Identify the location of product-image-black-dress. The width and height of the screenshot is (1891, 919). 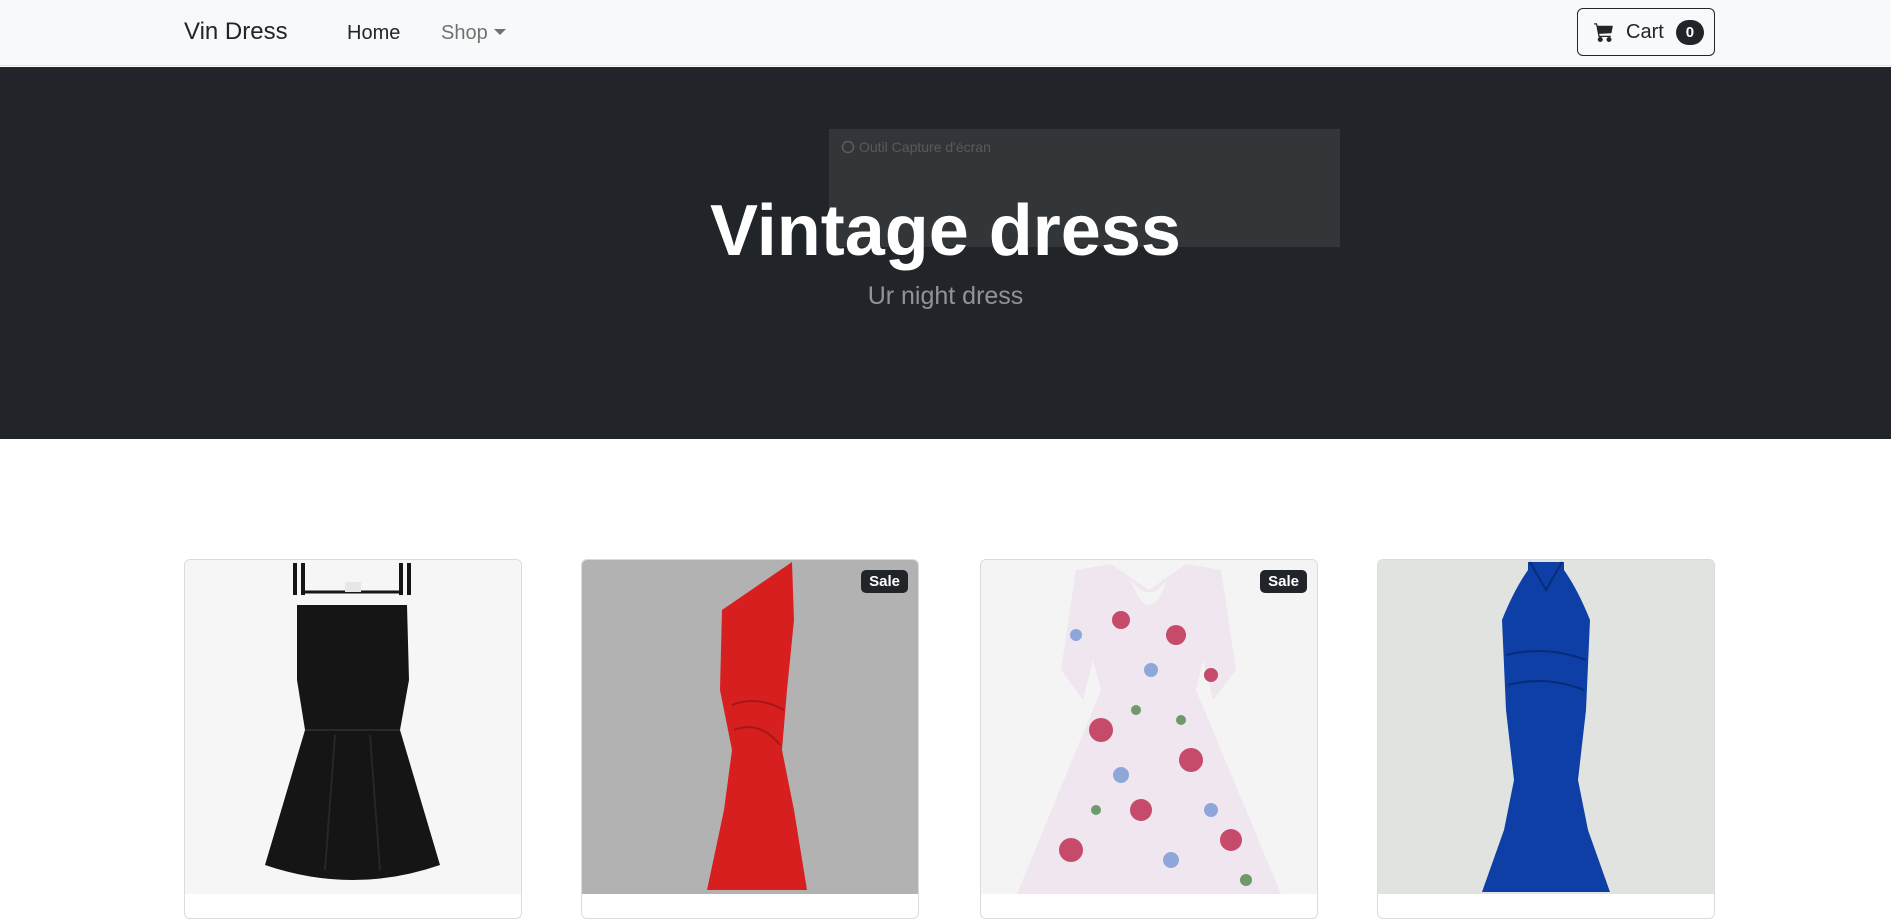
(353, 727).